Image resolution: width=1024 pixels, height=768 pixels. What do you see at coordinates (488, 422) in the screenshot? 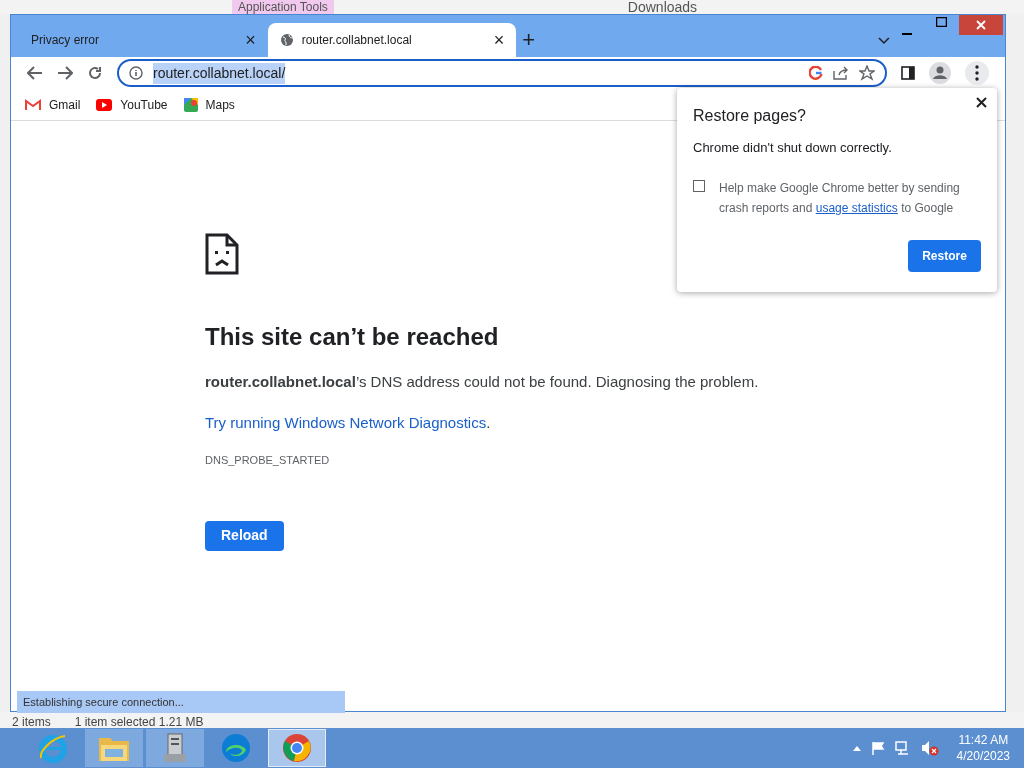
I see `link-period: .` at bounding box center [488, 422].